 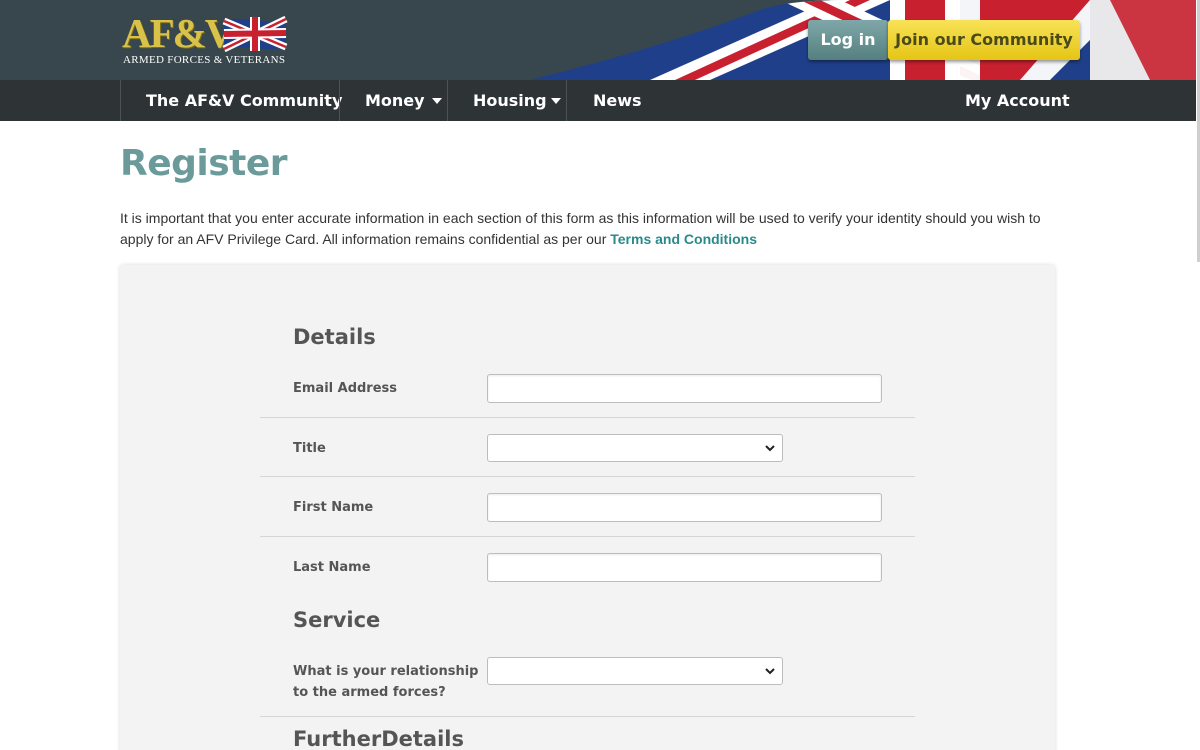 What do you see at coordinates (345, 388) in the screenshot?
I see `email-label: Email Address` at bounding box center [345, 388].